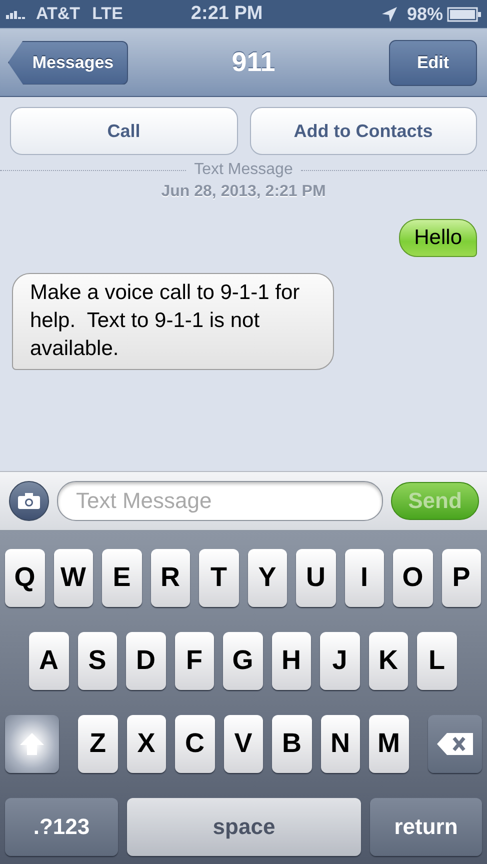  I want to click on letter-key: F, so click(194, 661).